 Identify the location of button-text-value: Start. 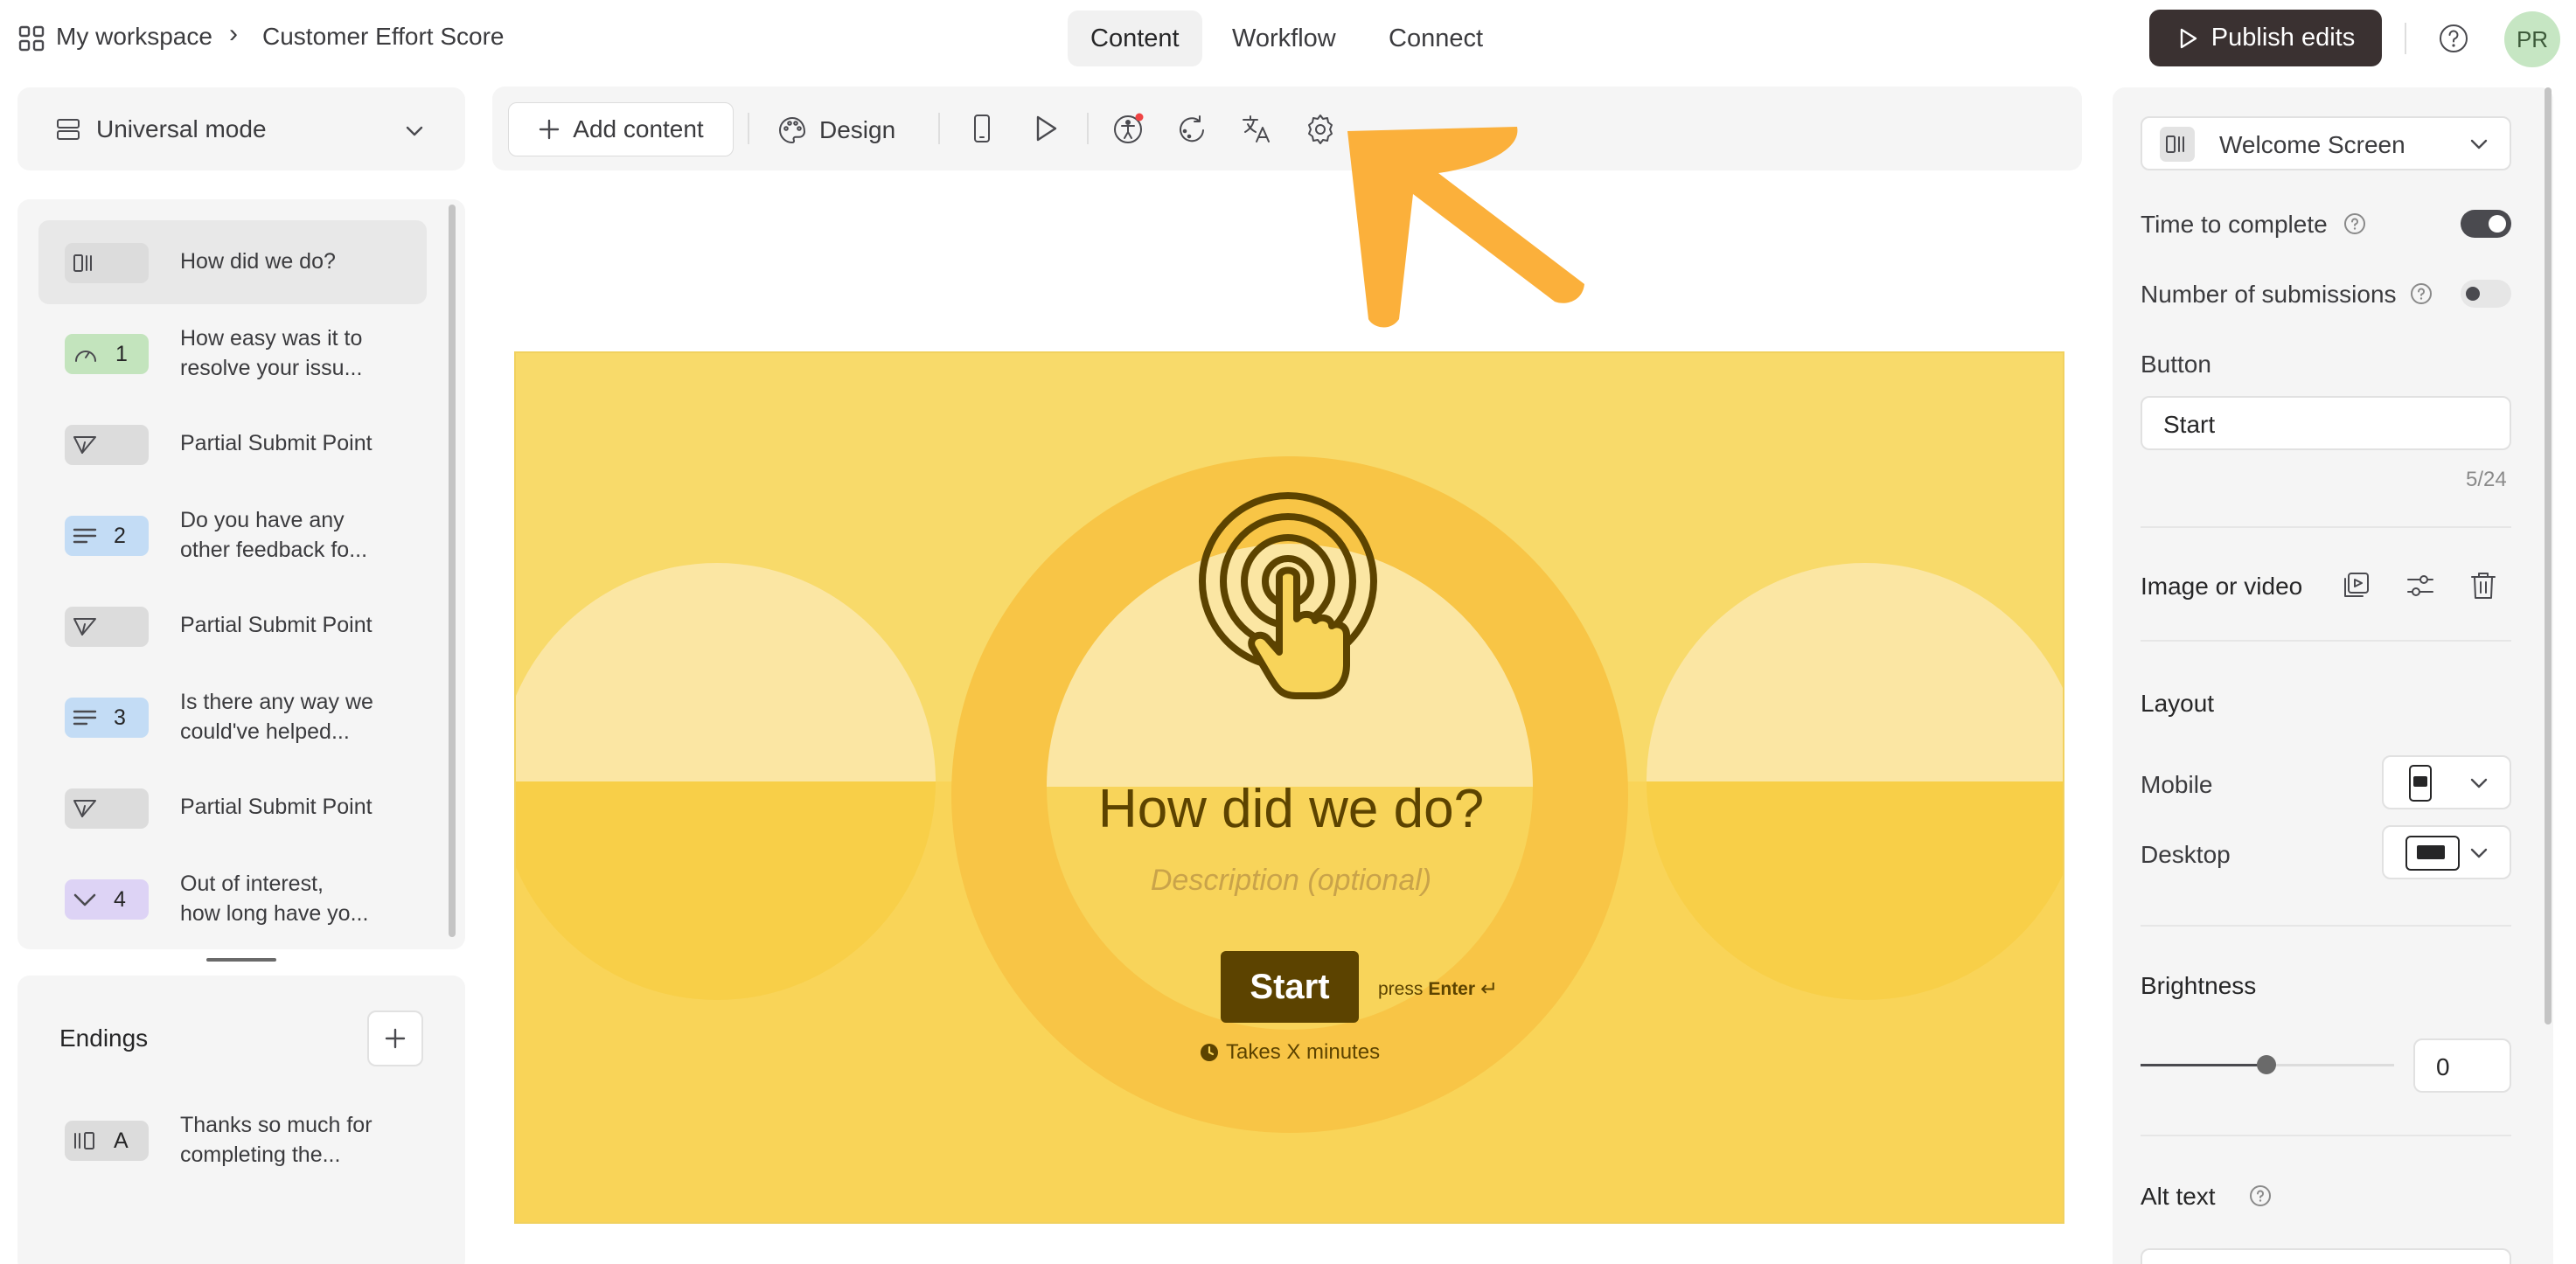
(2189, 425).